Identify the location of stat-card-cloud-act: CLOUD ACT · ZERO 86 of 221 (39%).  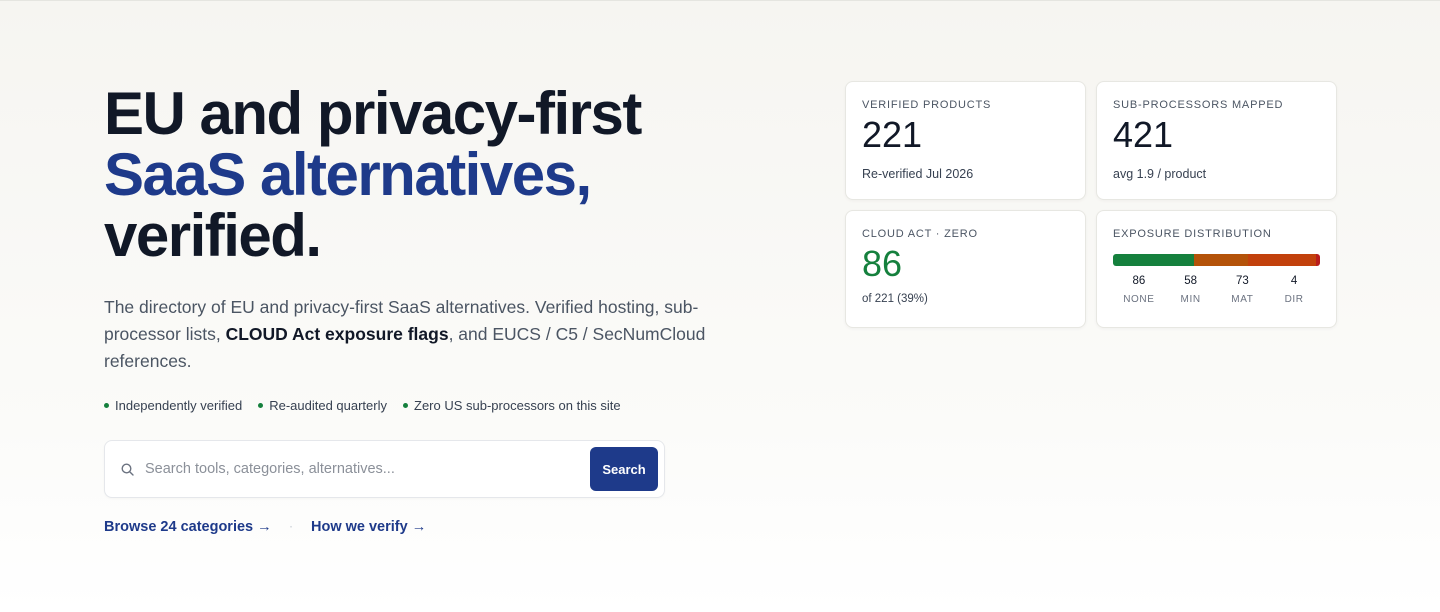
(965, 269).